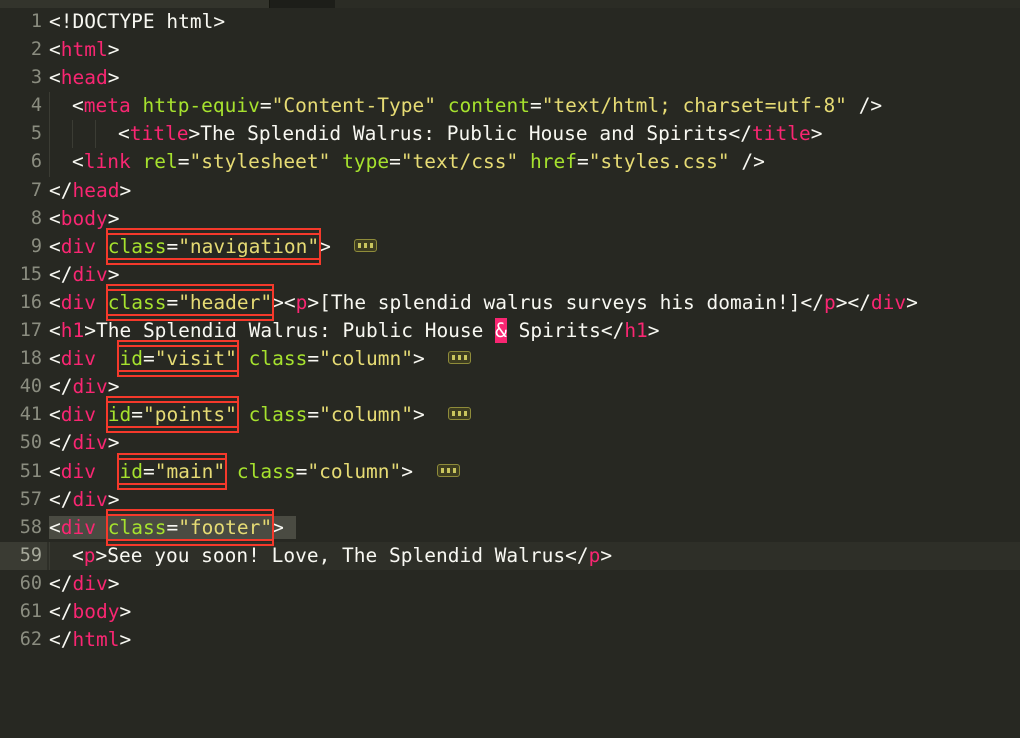 The image size is (1020, 738). I want to click on line-content: <div class="navigation">, so click(213, 246).